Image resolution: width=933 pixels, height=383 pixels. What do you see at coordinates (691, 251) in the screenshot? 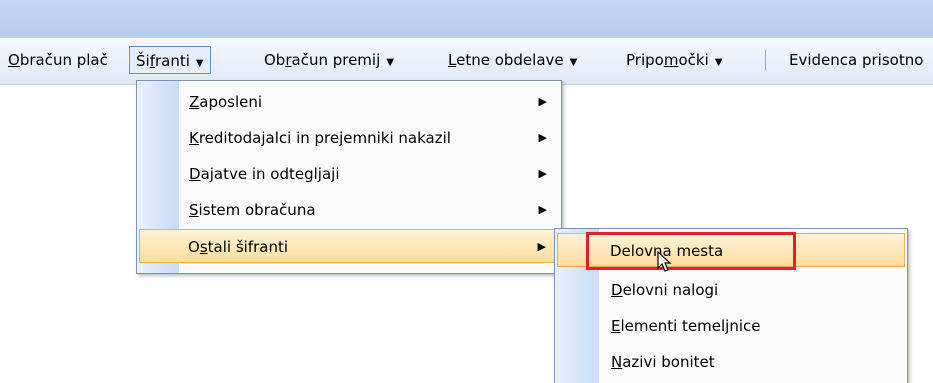
I see `highlight-callout-box` at bounding box center [691, 251].